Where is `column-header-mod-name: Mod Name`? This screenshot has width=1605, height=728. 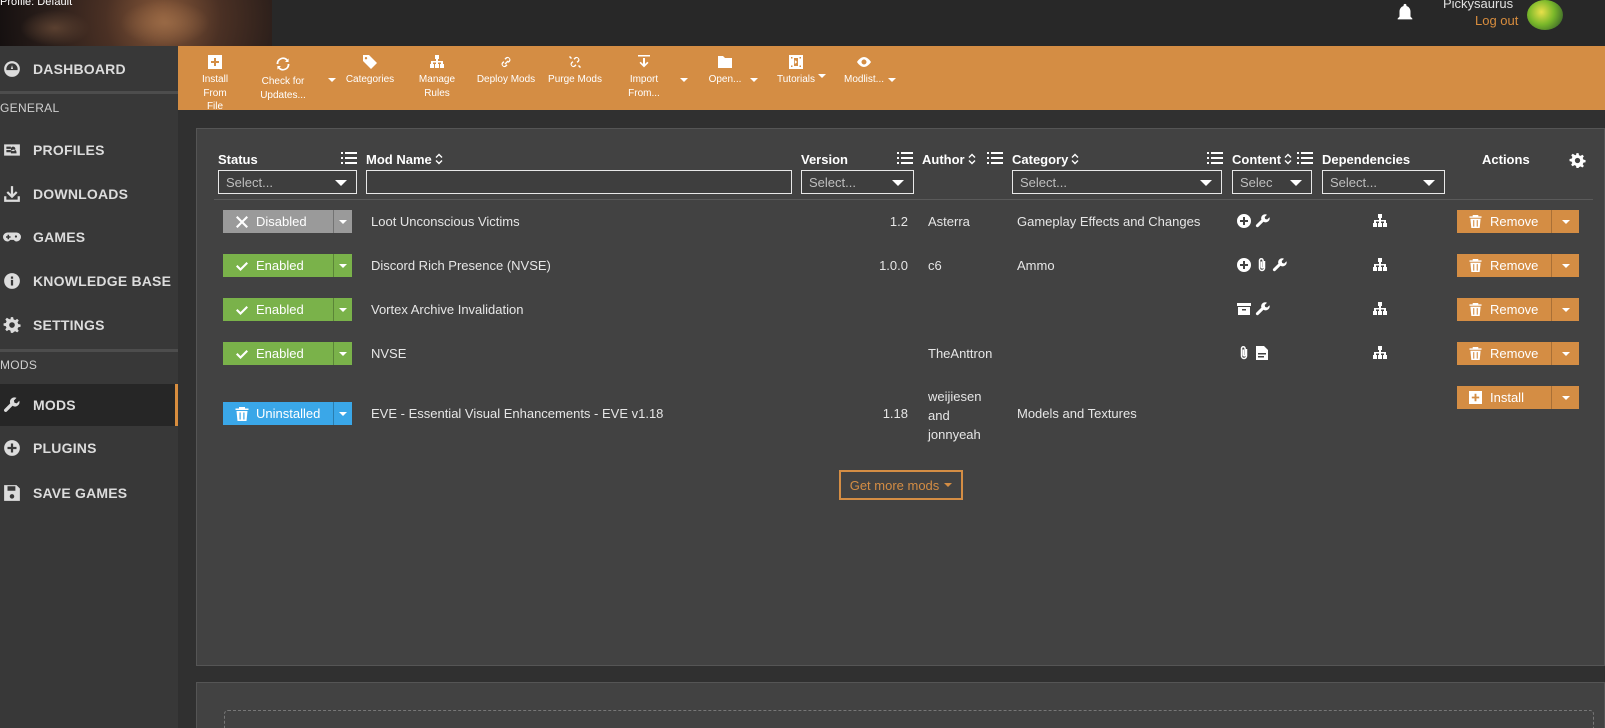
column-header-mod-name: Mod Name is located at coordinates (404, 159).